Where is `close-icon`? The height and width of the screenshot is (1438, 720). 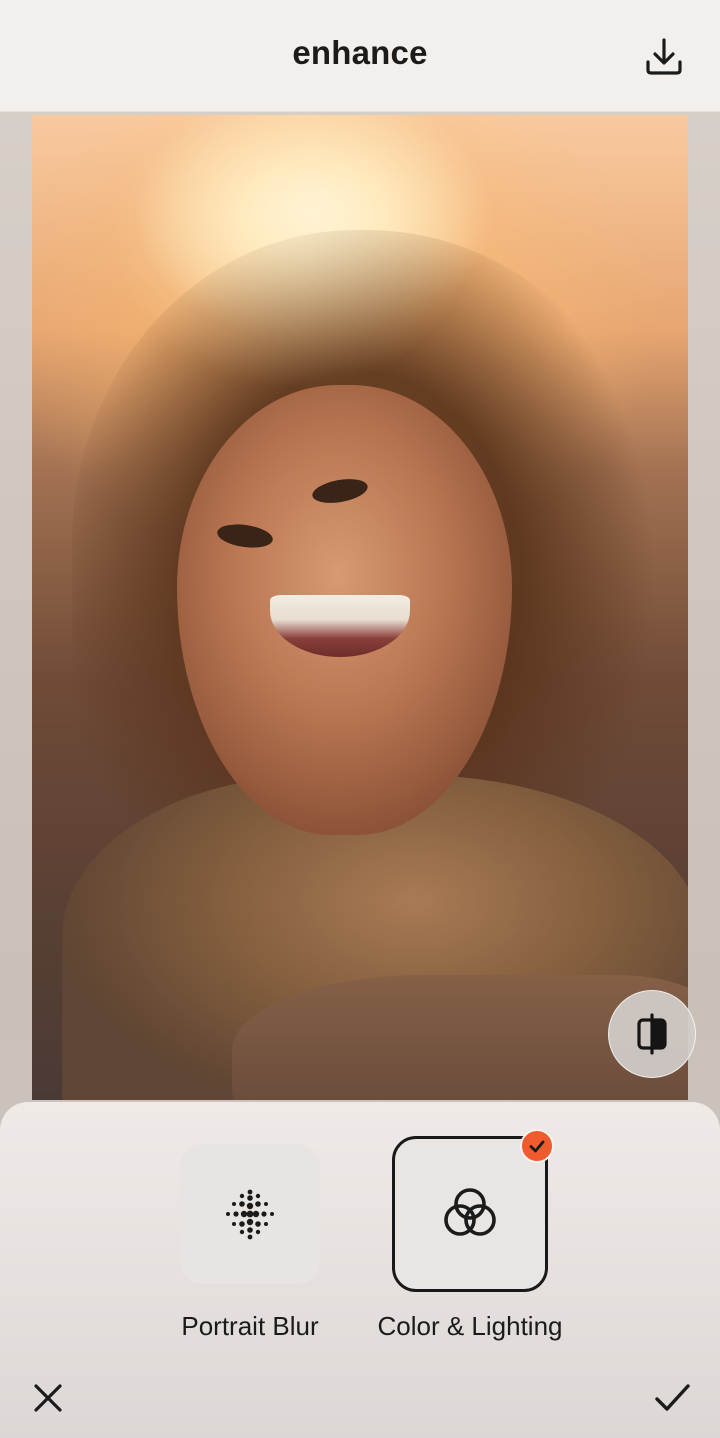
close-icon is located at coordinates (48, 1398).